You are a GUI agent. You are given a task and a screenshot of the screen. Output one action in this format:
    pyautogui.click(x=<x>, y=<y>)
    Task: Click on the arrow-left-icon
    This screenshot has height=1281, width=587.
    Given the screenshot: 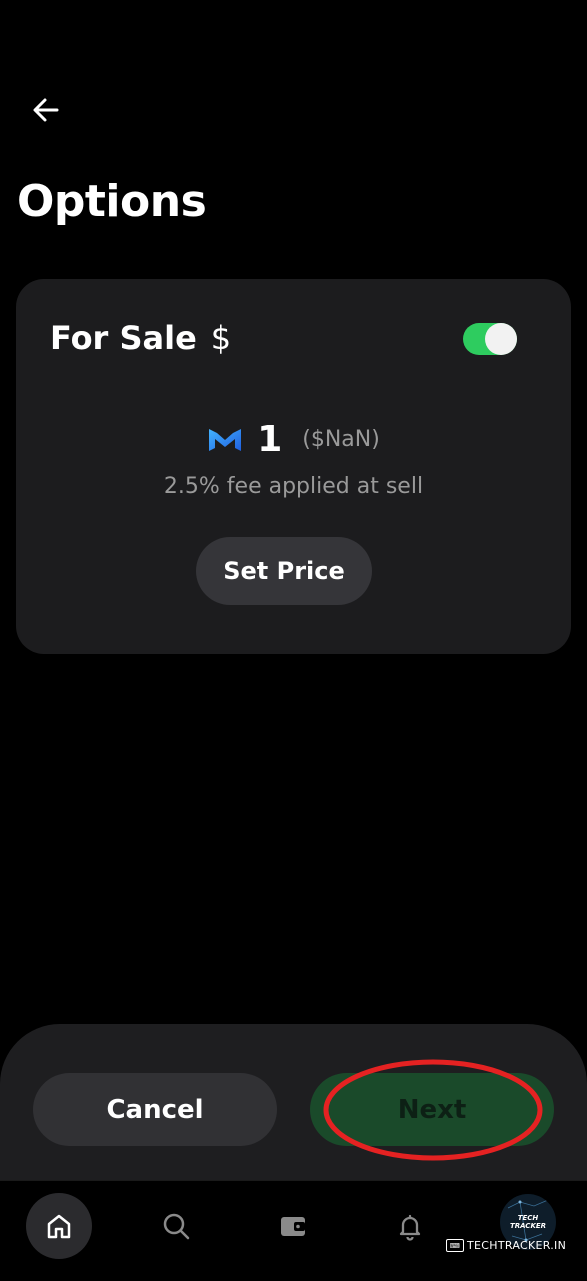 What is the action you would take?
    pyautogui.click(x=46, y=110)
    